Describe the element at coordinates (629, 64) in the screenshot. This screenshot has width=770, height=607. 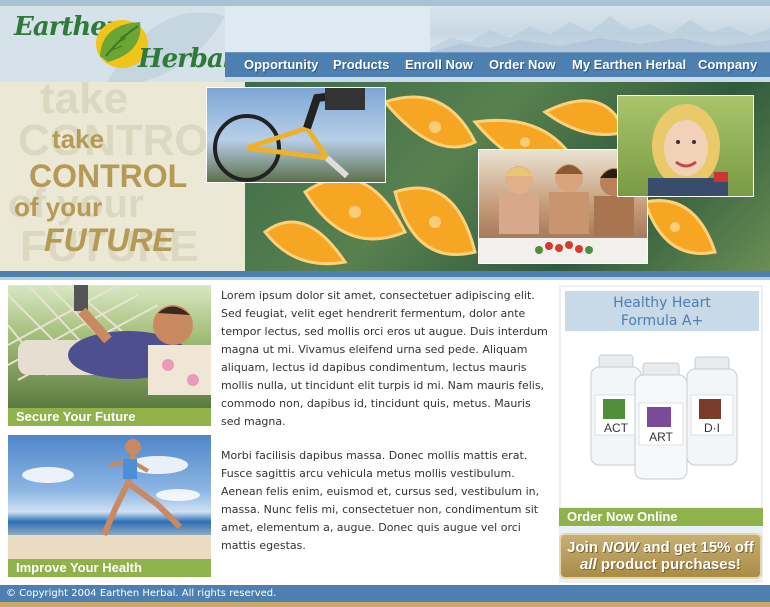
I see `nav-my-earthen-herbal: My Earthen Herbal` at that location.